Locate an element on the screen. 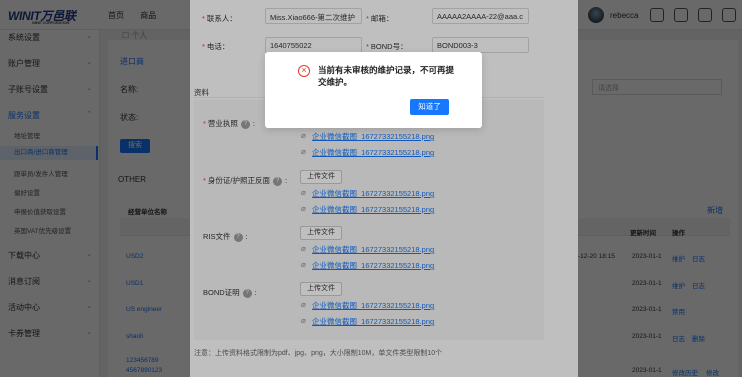 The height and width of the screenshot is (377, 742). ok-button: 知道了 is located at coordinates (429, 107).